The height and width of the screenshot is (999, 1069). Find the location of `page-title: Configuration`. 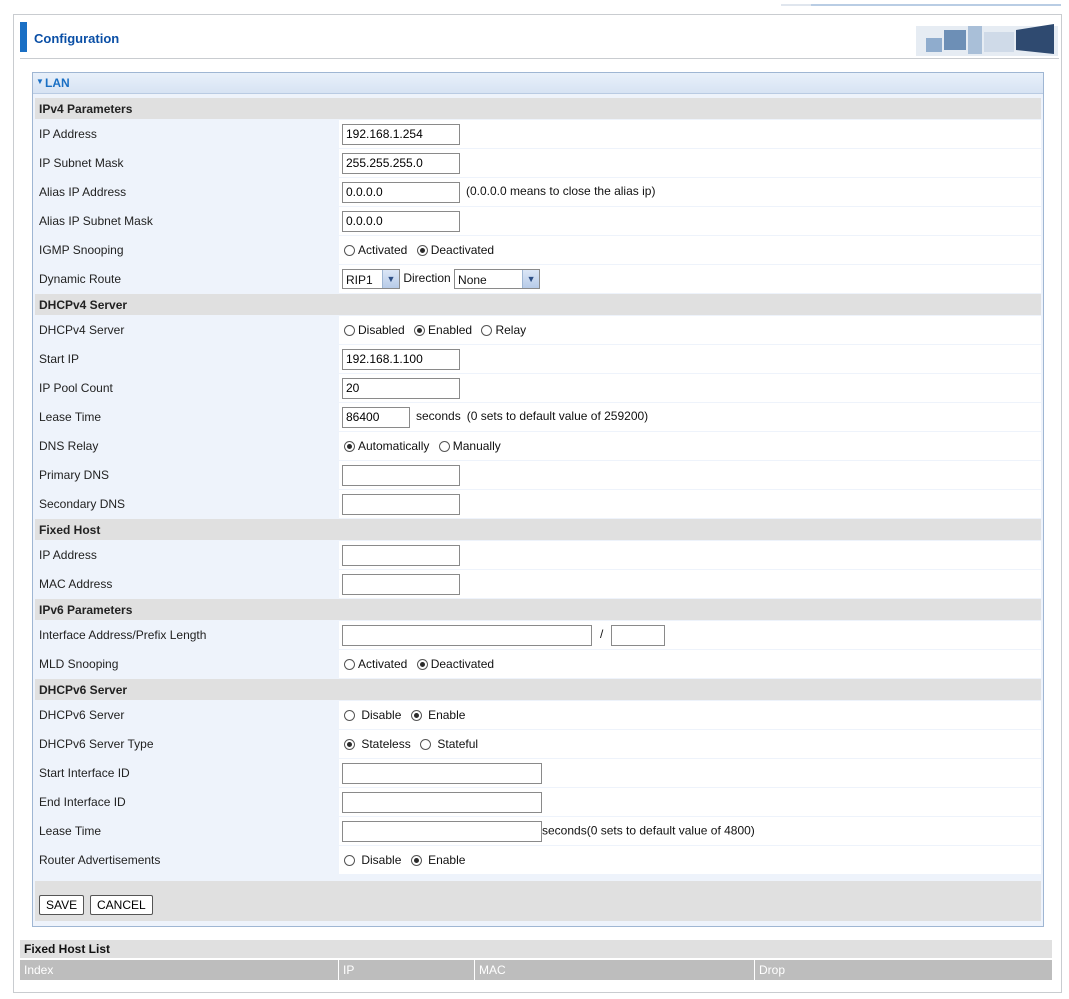

page-title: Configuration is located at coordinates (77, 38).